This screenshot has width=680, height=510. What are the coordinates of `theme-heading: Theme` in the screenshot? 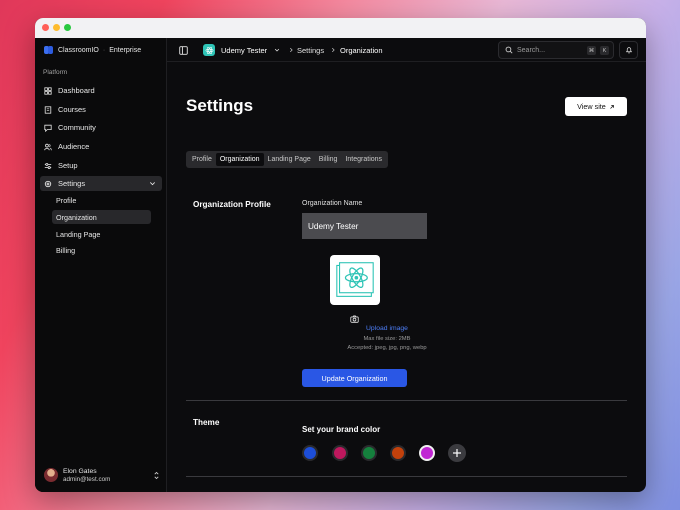 It's located at (206, 422).